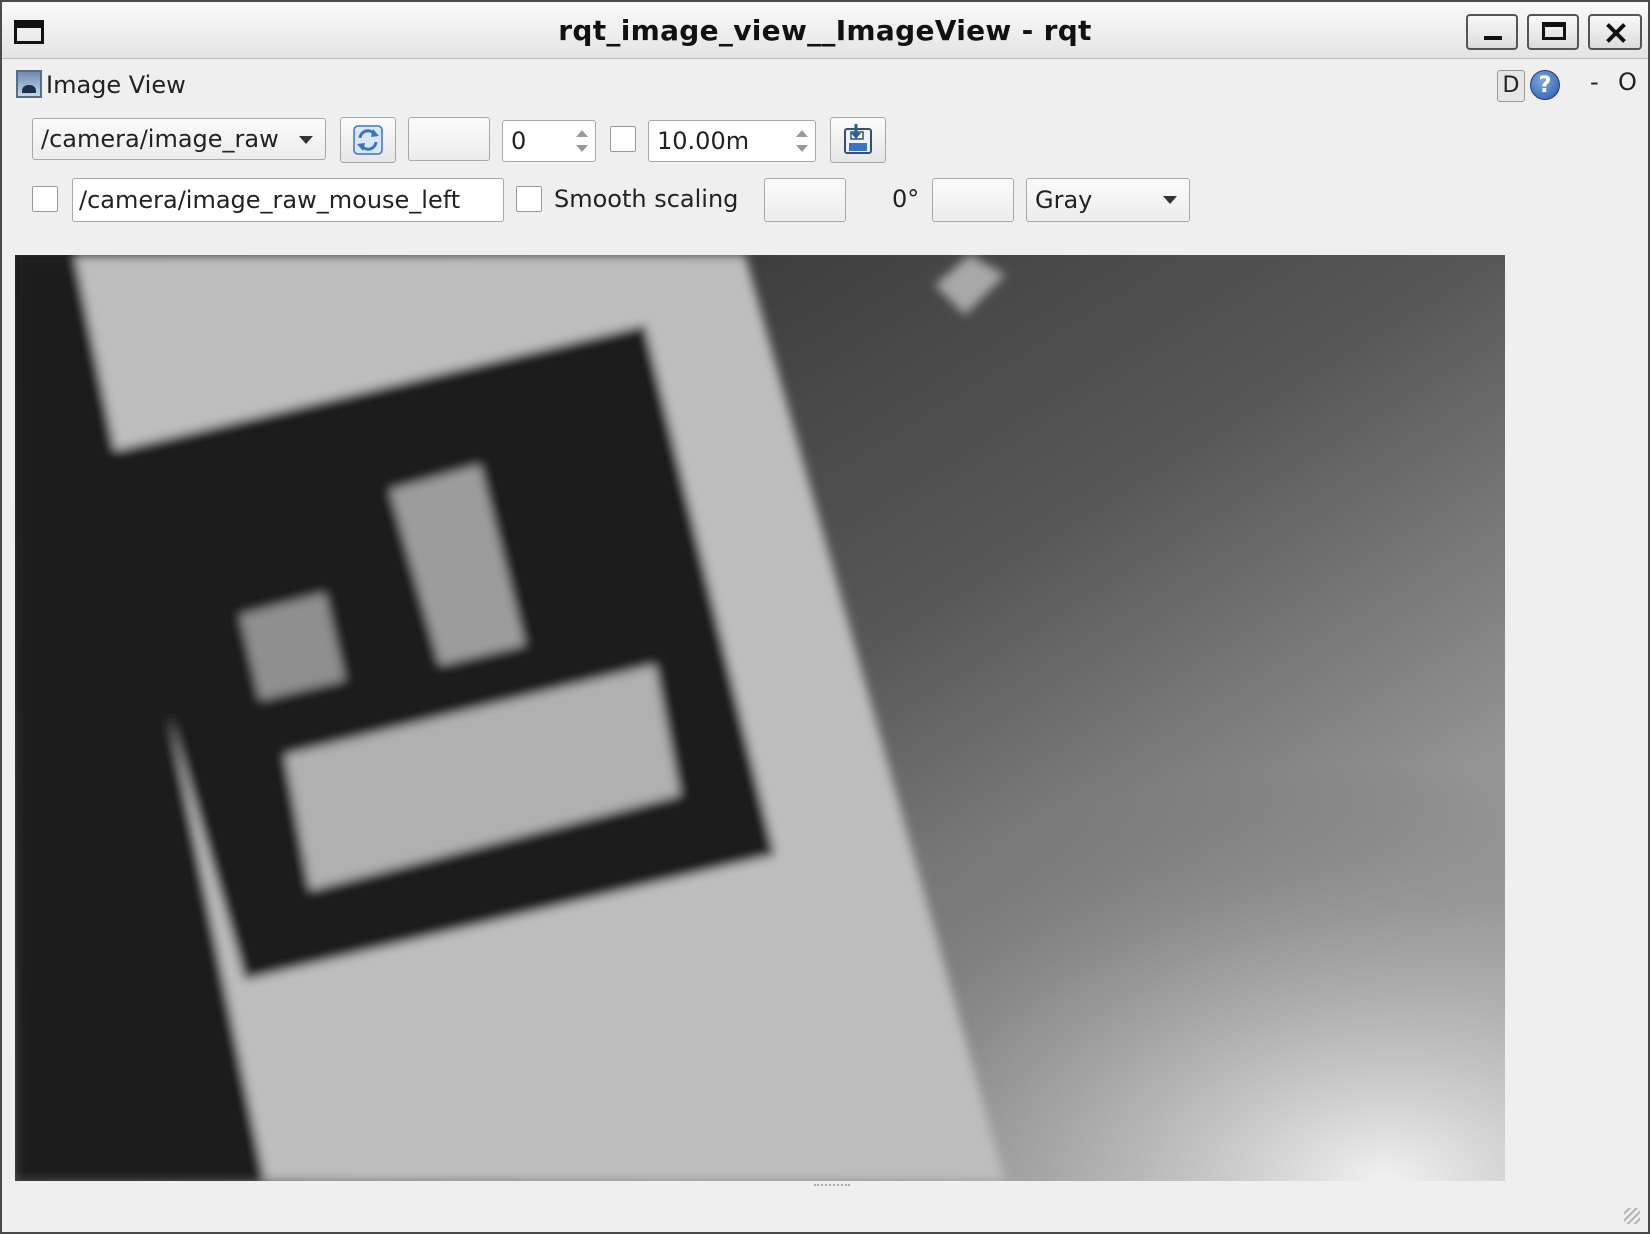 The width and height of the screenshot is (1650, 1234). I want to click on plugin-title: Image View, so click(116, 85).